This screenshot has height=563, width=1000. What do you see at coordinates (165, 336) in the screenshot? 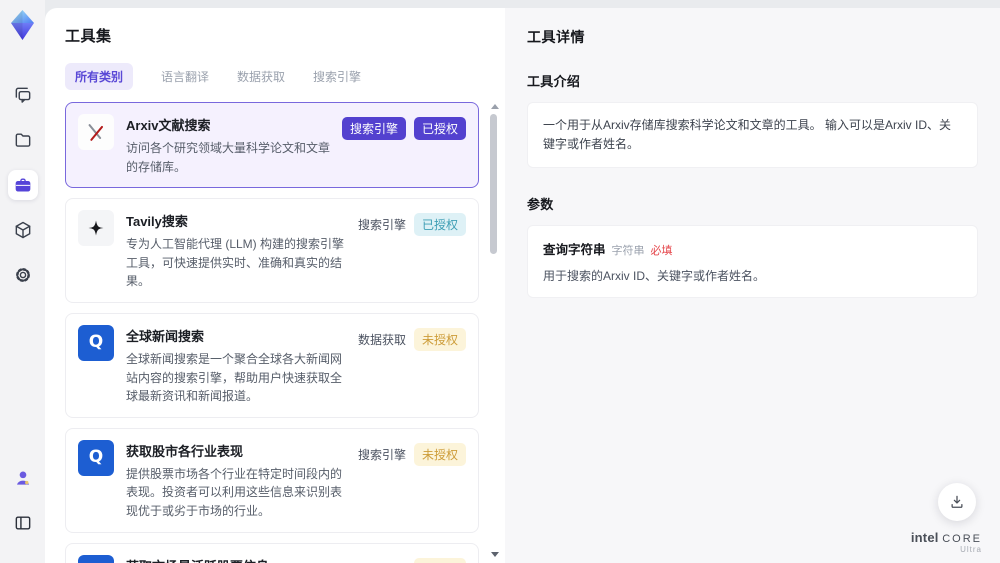
I see `tool-name: 全球新闻搜索` at bounding box center [165, 336].